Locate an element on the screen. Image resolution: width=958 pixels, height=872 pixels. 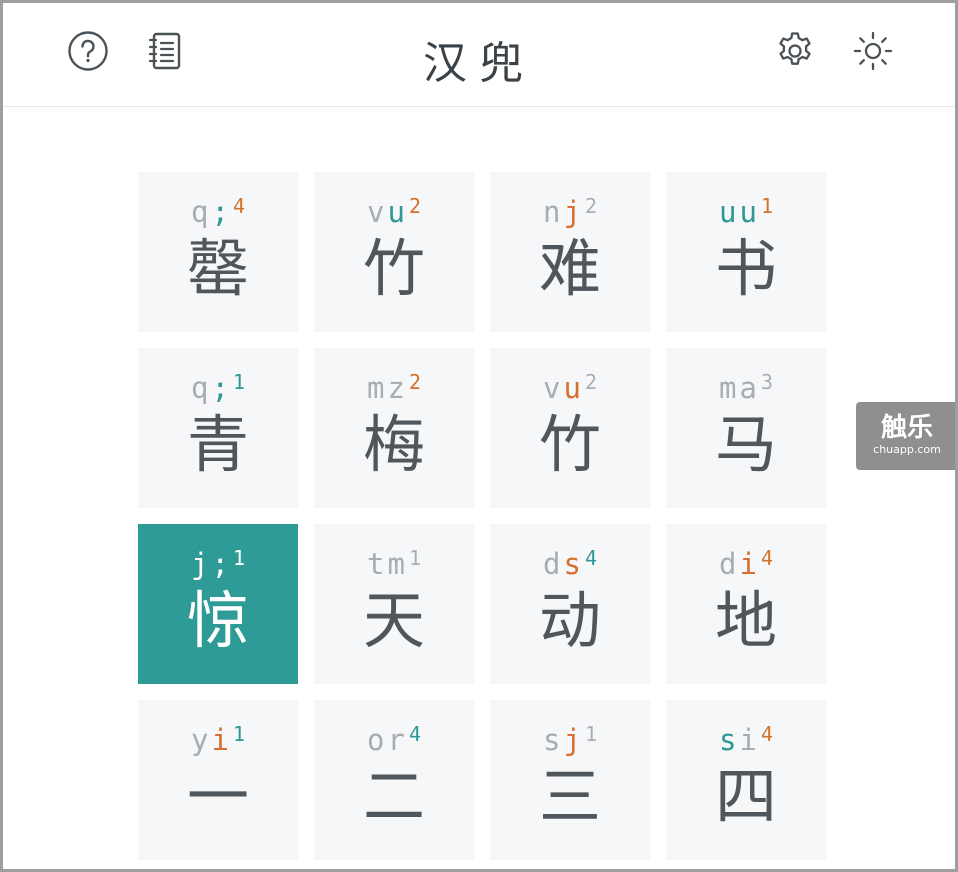
grid-cell-3-3: si4 四 is located at coordinates (746, 780).